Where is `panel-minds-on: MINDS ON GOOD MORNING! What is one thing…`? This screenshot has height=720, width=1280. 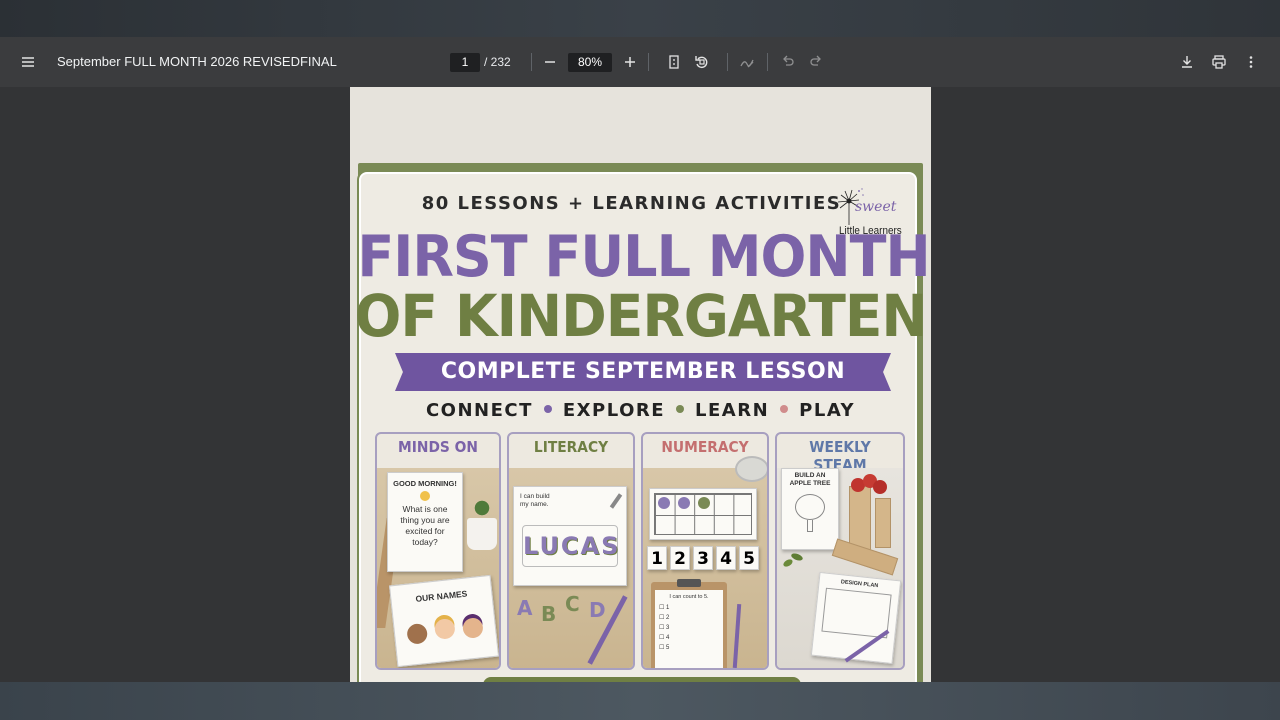
panel-minds-on: MINDS ON GOOD MORNING! What is one thing… is located at coordinates (438, 551).